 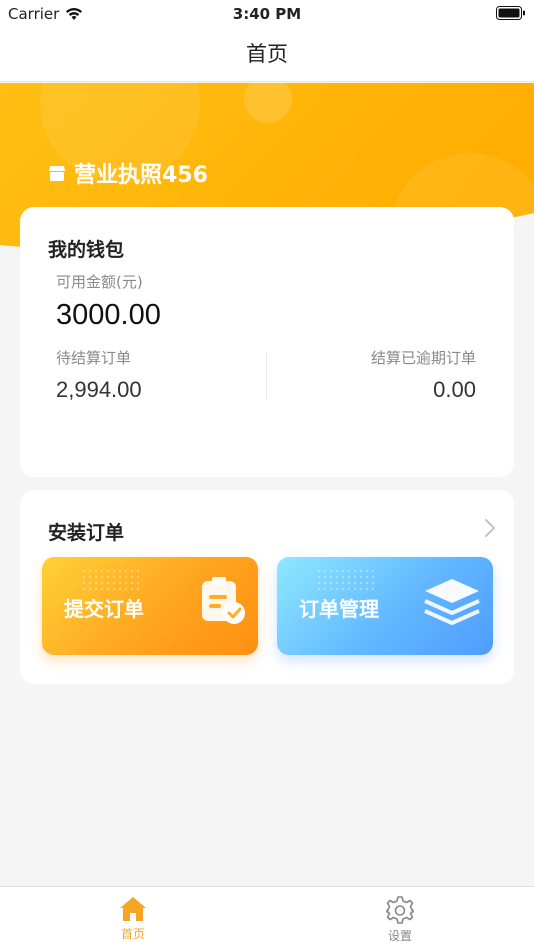 I want to click on chevron-right-icon, so click(x=490, y=528).